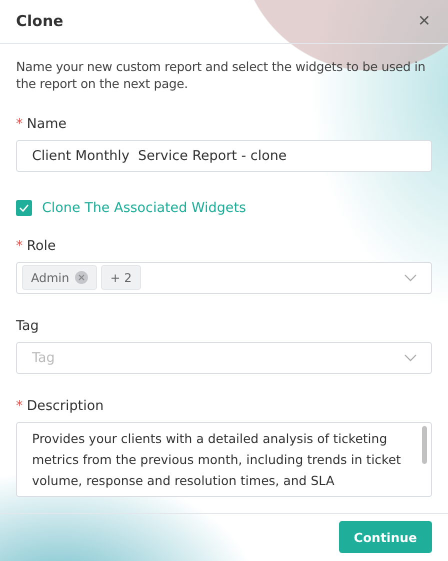 The image size is (448, 561). What do you see at coordinates (224, 459) in the screenshot?
I see `description-field: Provides your clients with a detailed analysis of ticketing metrics from the previous month, including trends in ticket volume, response and resolution times, and SLA` at bounding box center [224, 459].